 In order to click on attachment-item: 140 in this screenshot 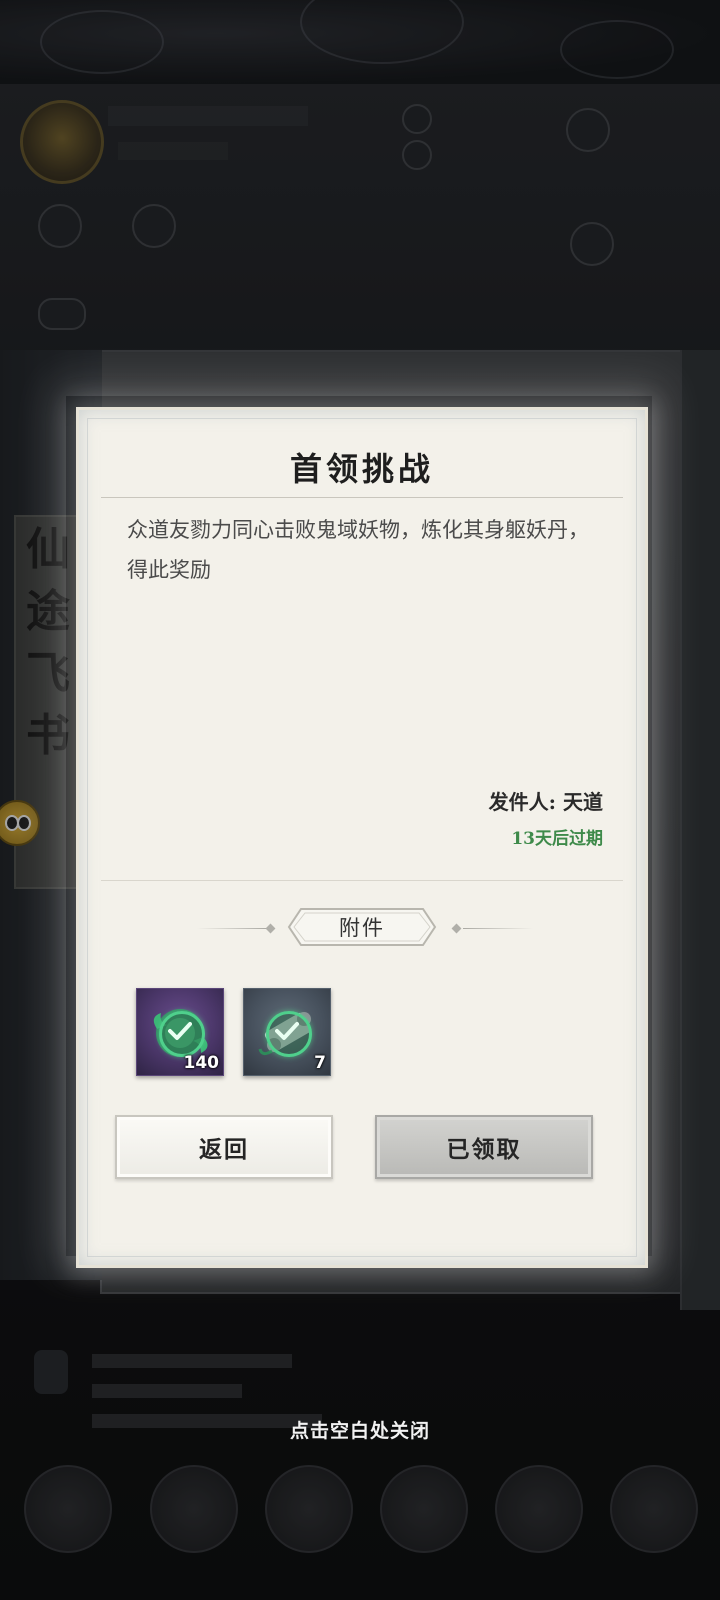, I will do `click(180, 1032)`.